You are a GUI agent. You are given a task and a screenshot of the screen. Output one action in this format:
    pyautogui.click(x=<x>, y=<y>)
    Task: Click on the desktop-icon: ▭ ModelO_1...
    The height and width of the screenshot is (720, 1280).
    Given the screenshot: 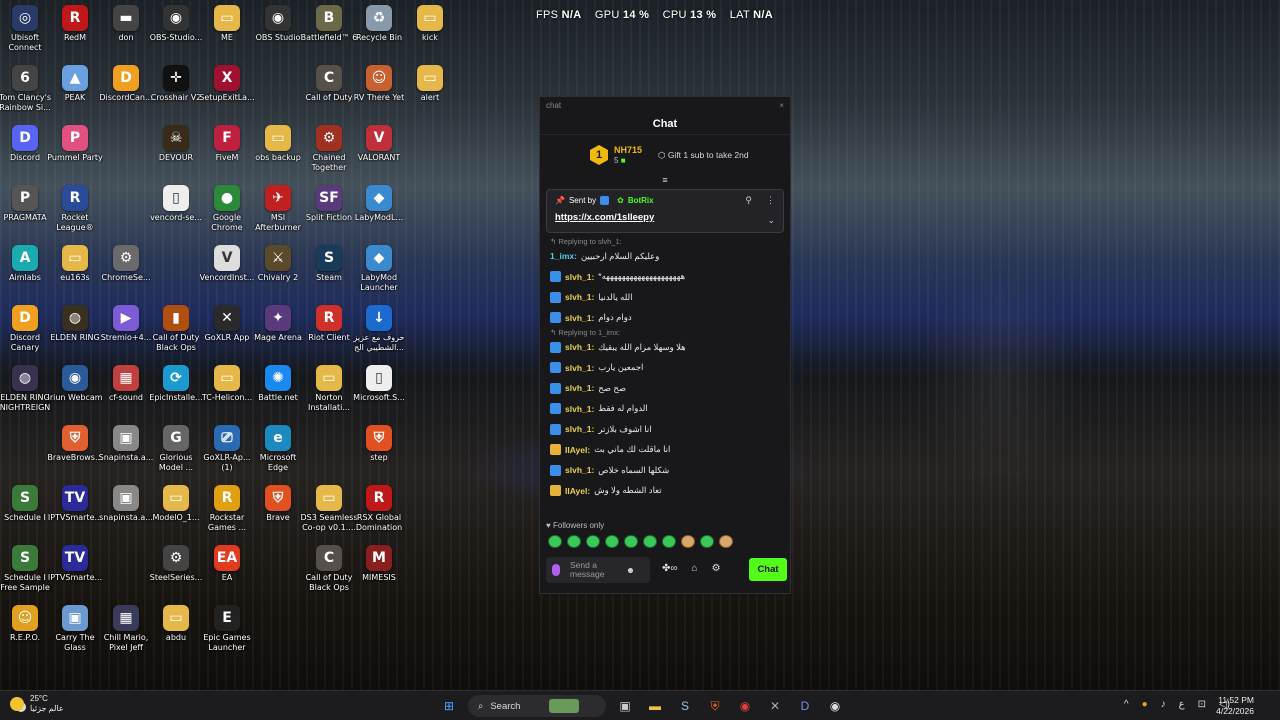 What is the action you would take?
    pyautogui.click(x=176, y=515)
    